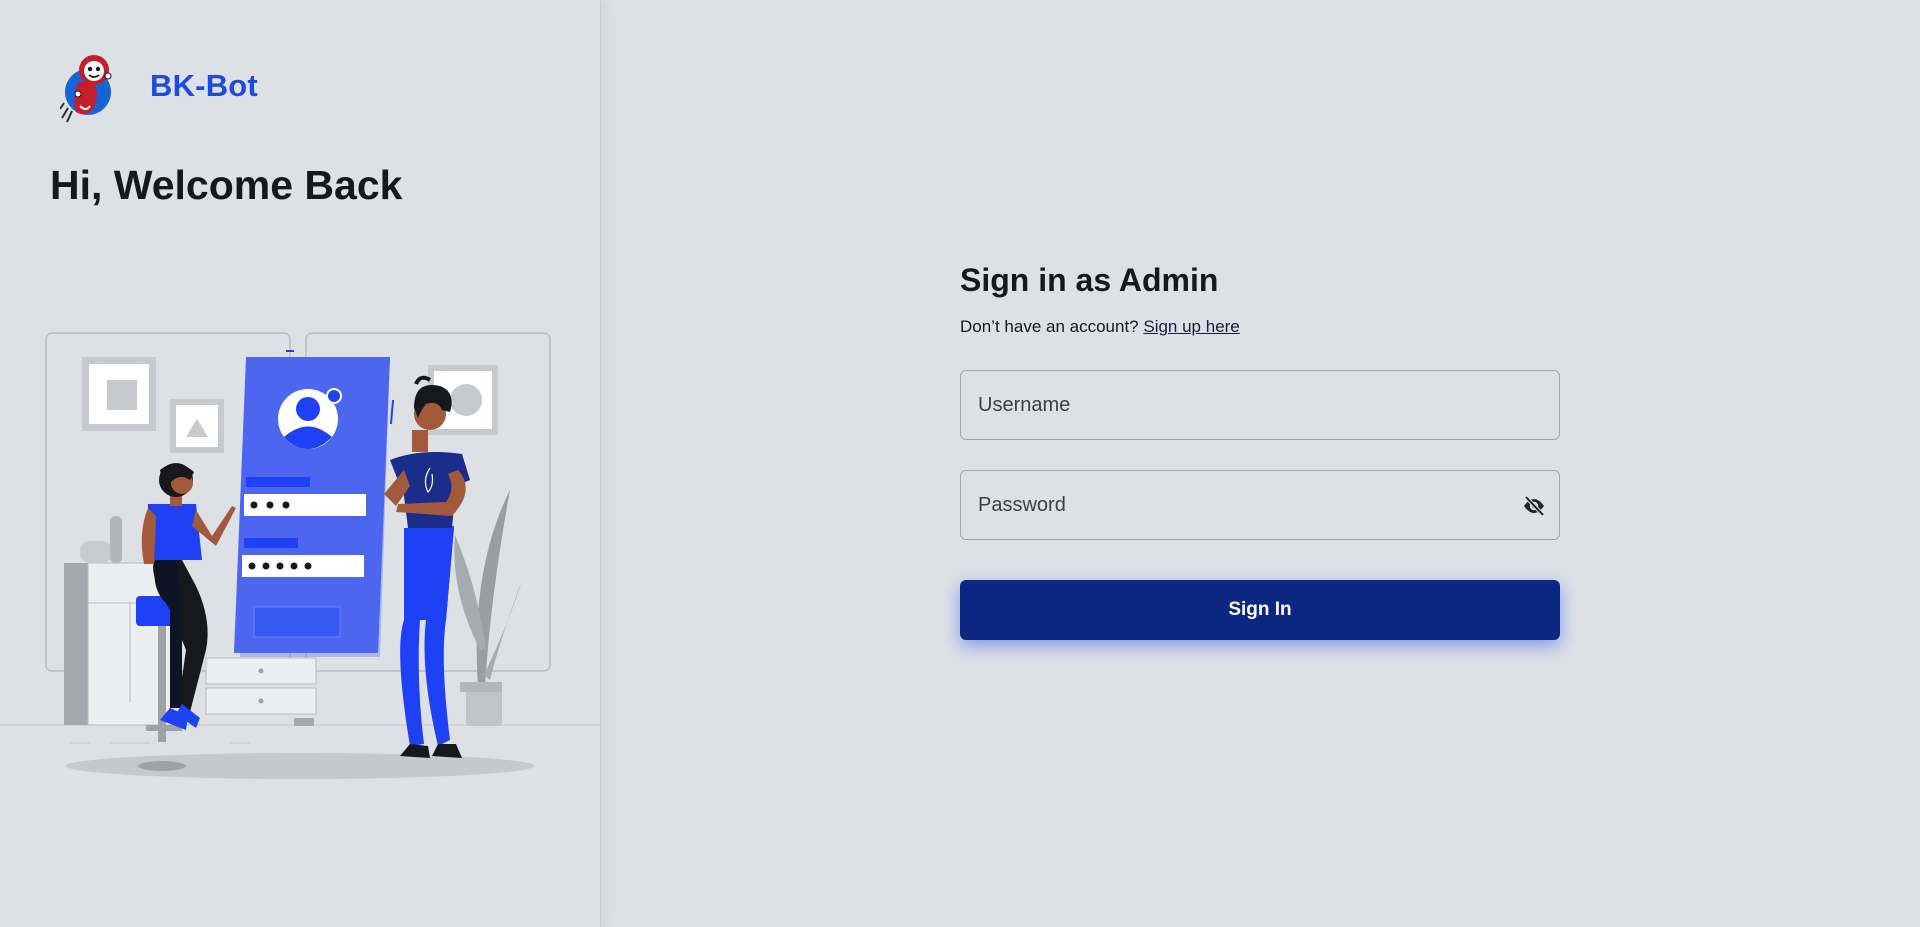  I want to click on eye-slash-icon, so click(1534, 506).